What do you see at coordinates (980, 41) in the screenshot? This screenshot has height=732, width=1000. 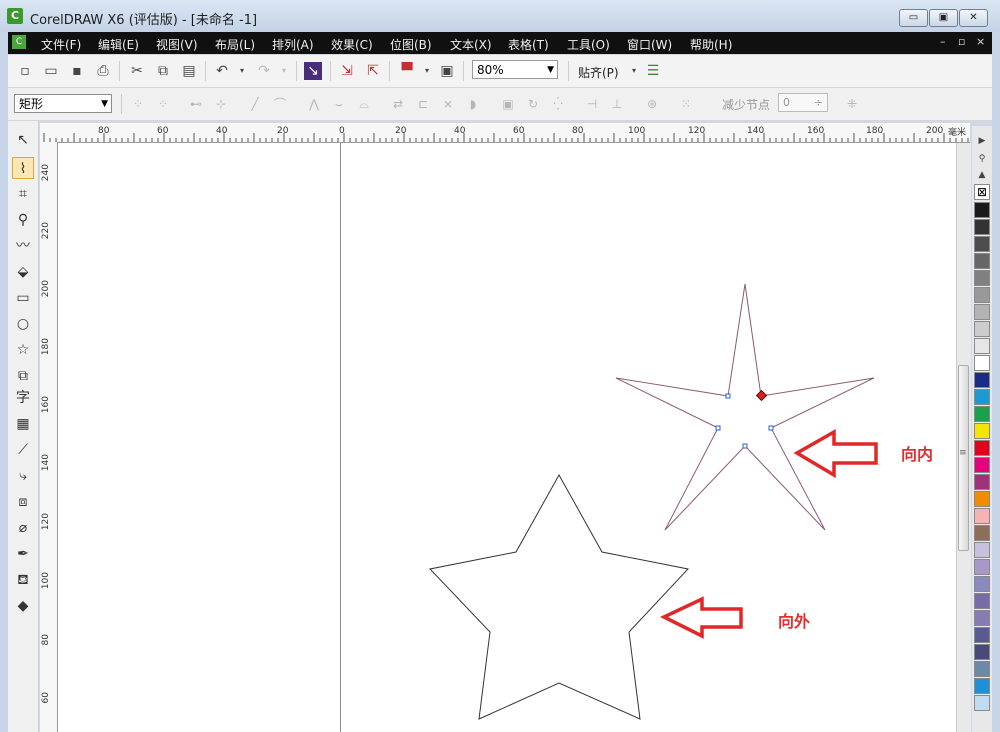 I see `doc-close-button: ×` at bounding box center [980, 41].